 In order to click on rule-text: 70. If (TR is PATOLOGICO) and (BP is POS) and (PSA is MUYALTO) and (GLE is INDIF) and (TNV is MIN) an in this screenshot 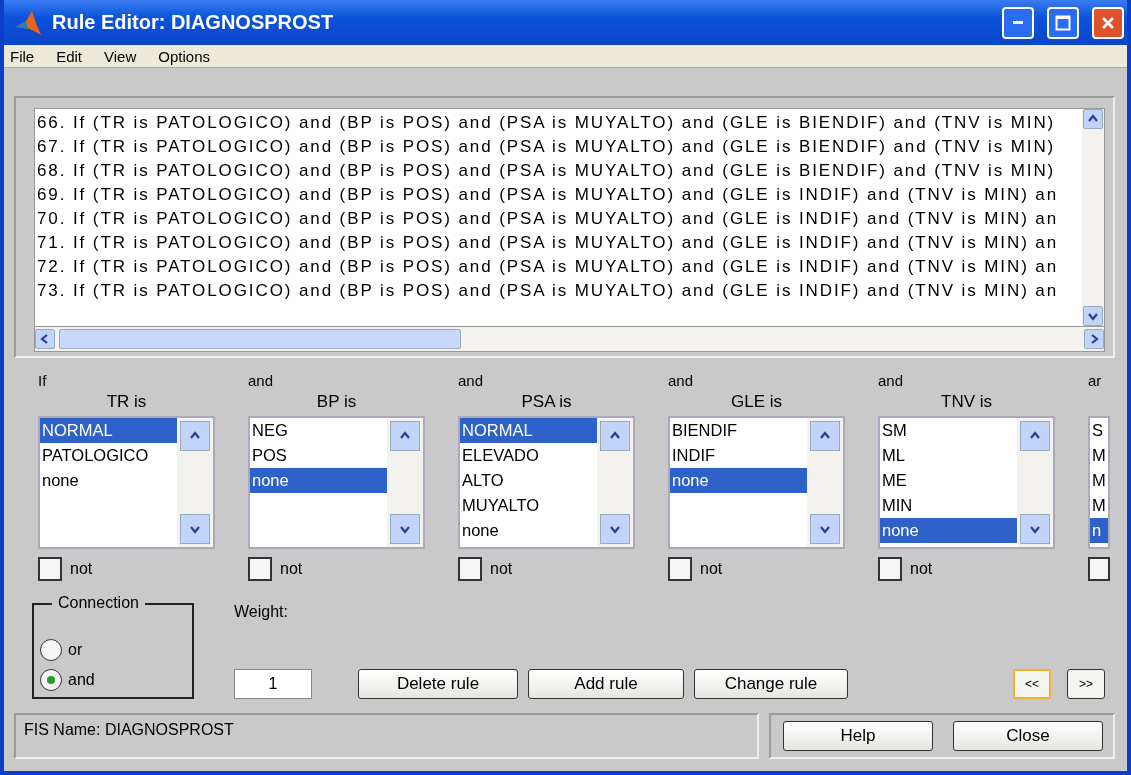, I will do `click(558, 219)`.